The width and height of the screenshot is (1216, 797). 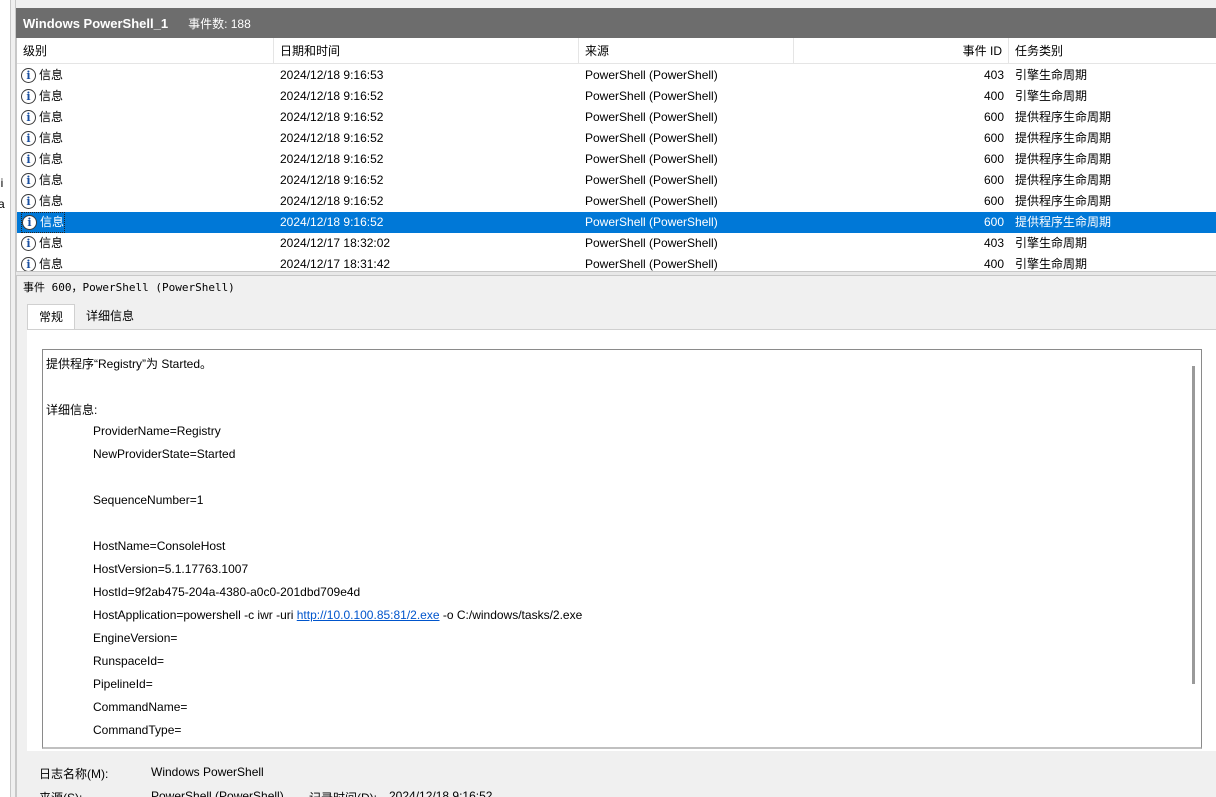 What do you see at coordinates (164, 454) in the screenshot?
I see `message-line: NewProviderState=Started` at bounding box center [164, 454].